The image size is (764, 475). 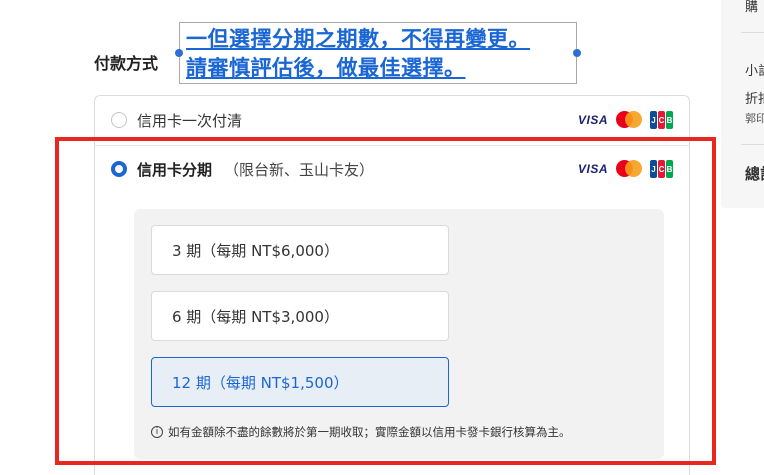 What do you see at coordinates (179, 53) in the screenshot?
I see `resize-handle-left` at bounding box center [179, 53].